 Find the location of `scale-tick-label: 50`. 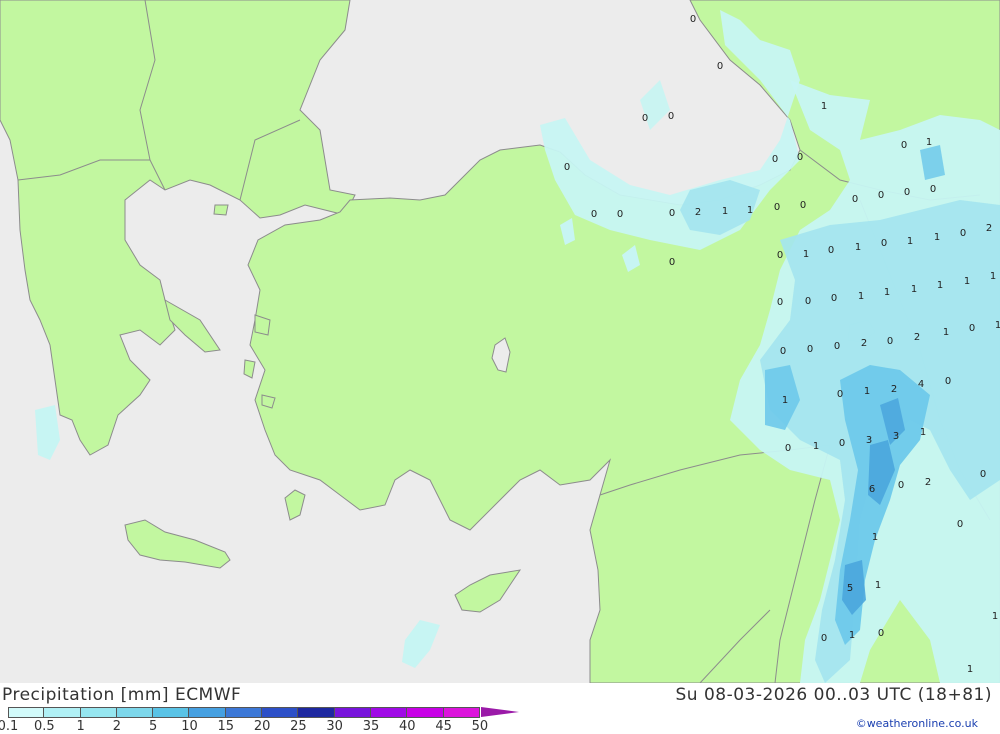

scale-tick-label: 50 is located at coordinates (480, 726).